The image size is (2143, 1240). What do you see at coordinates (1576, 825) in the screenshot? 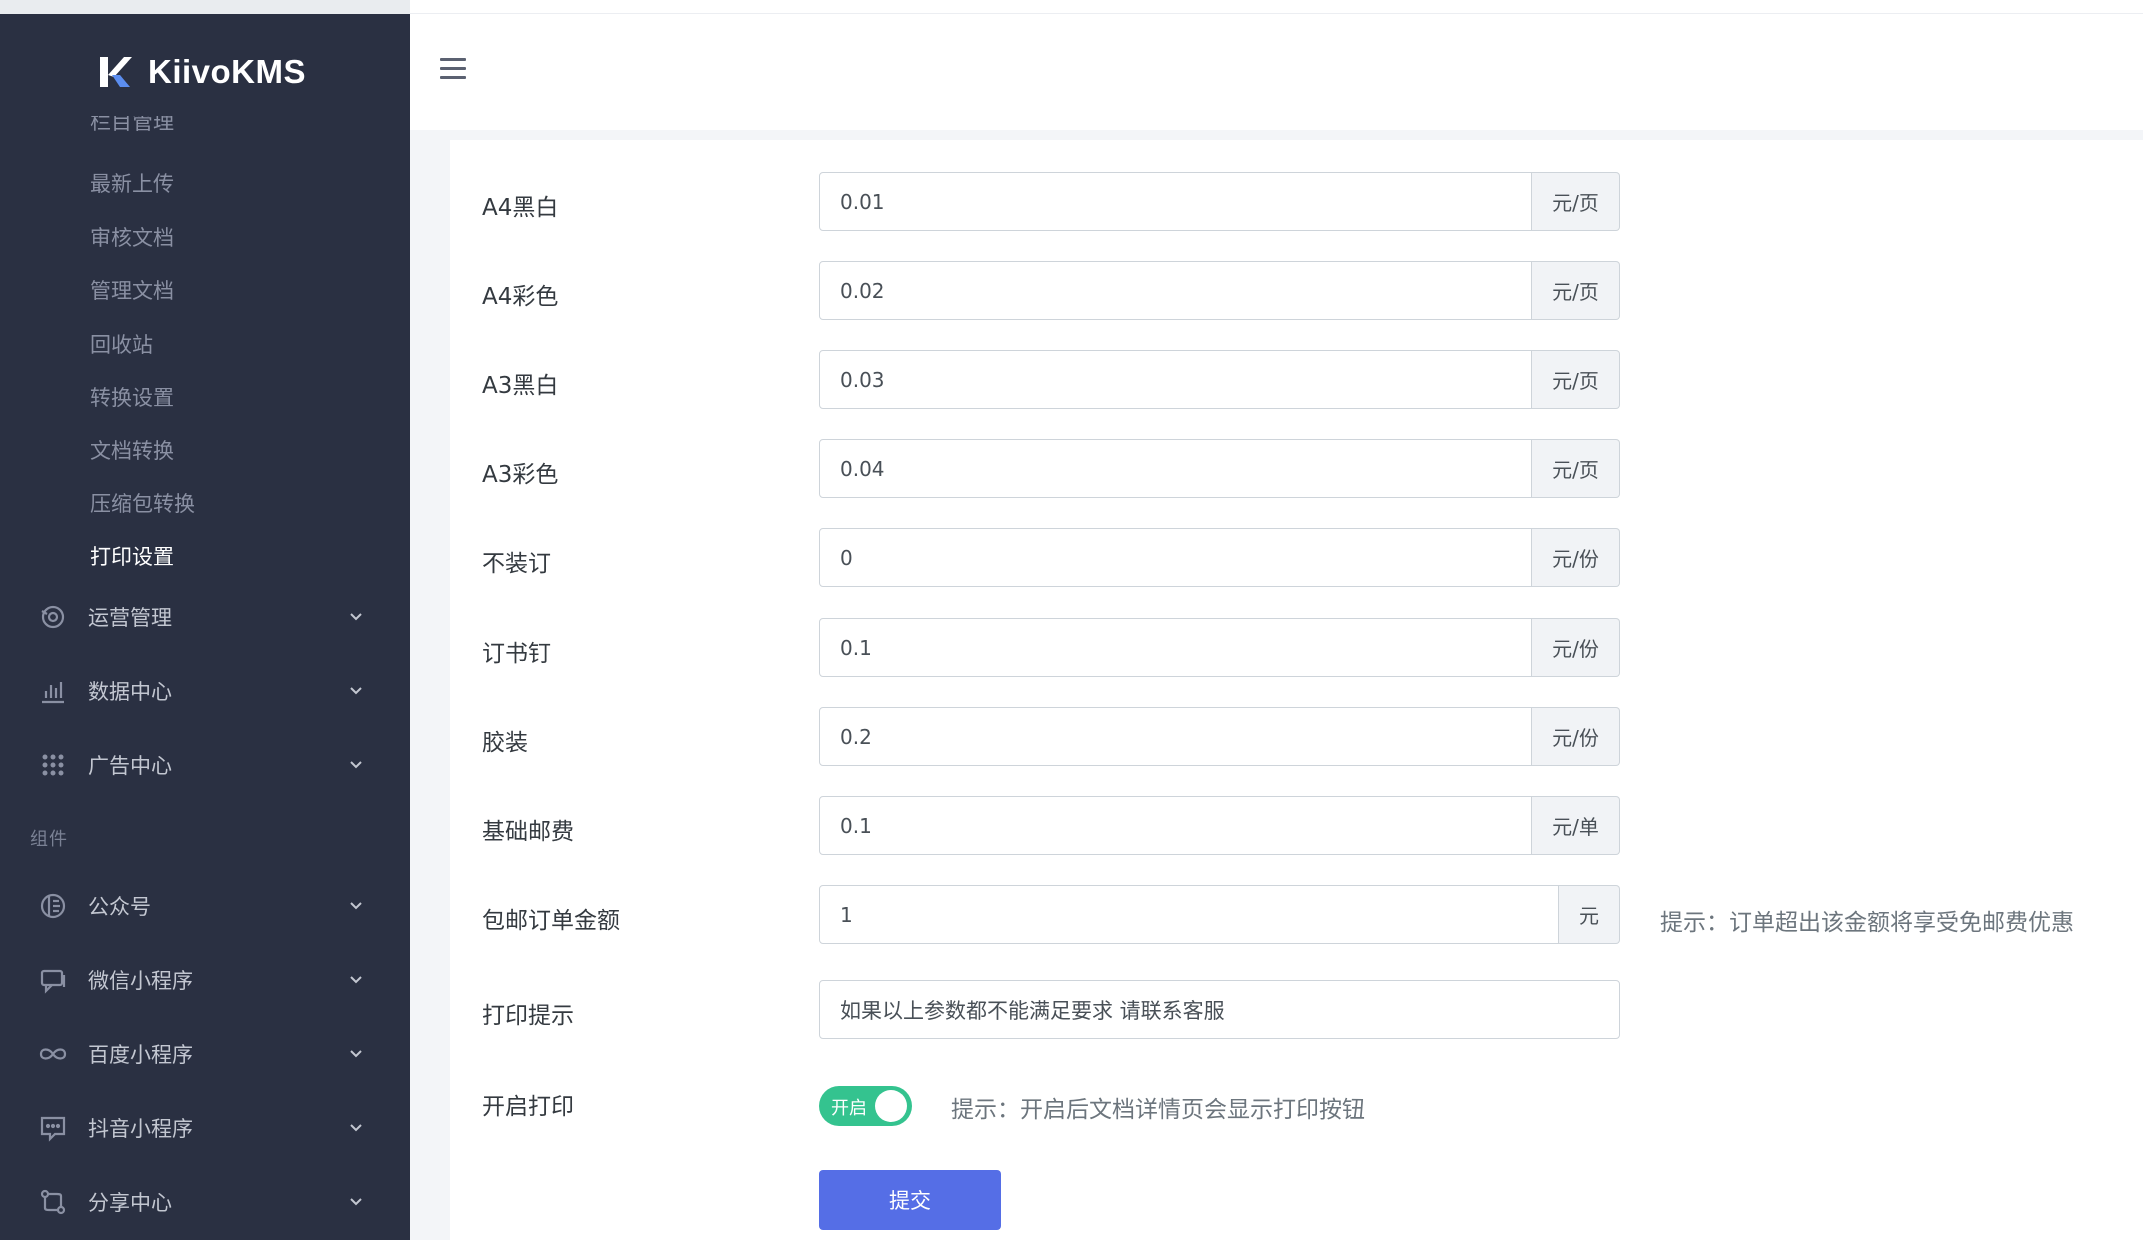
I see `unit-addon: 元/单` at bounding box center [1576, 825].